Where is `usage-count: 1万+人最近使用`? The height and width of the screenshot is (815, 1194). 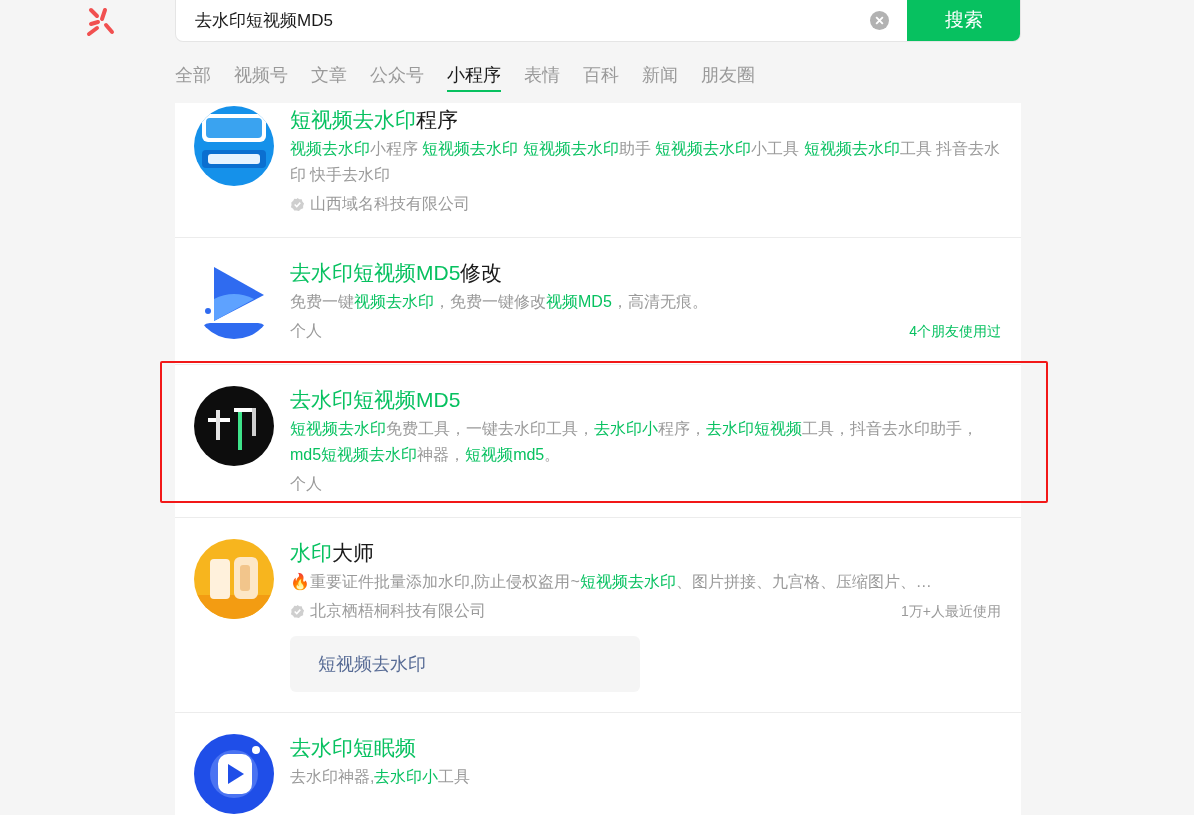
usage-count: 1万+人最近使用 is located at coordinates (951, 611).